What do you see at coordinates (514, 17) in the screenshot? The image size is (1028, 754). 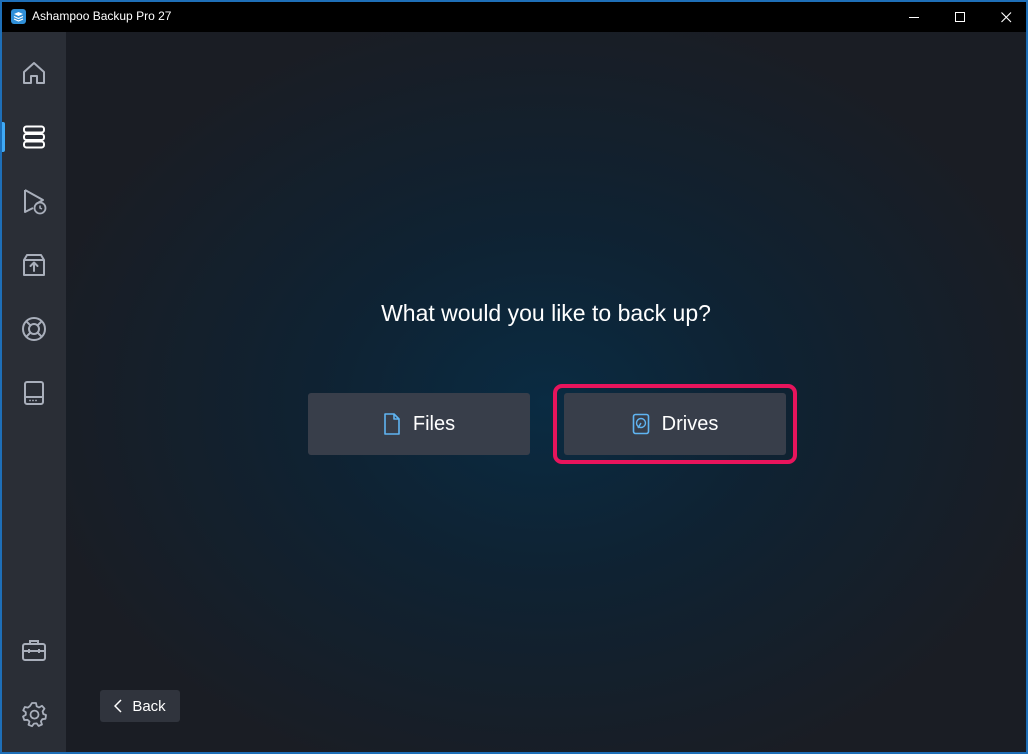 I see `title-bar: Ashampoo Backup Pro 27` at bounding box center [514, 17].